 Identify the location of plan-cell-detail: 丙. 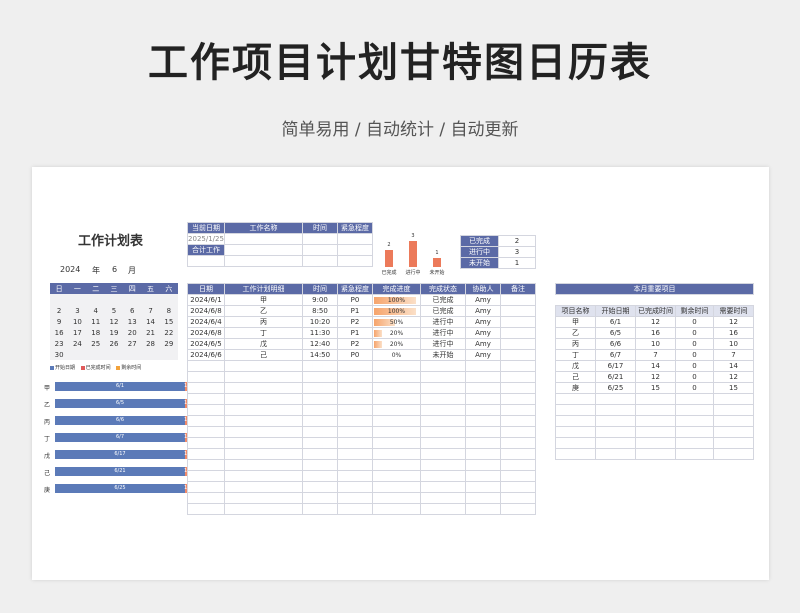
(263, 322).